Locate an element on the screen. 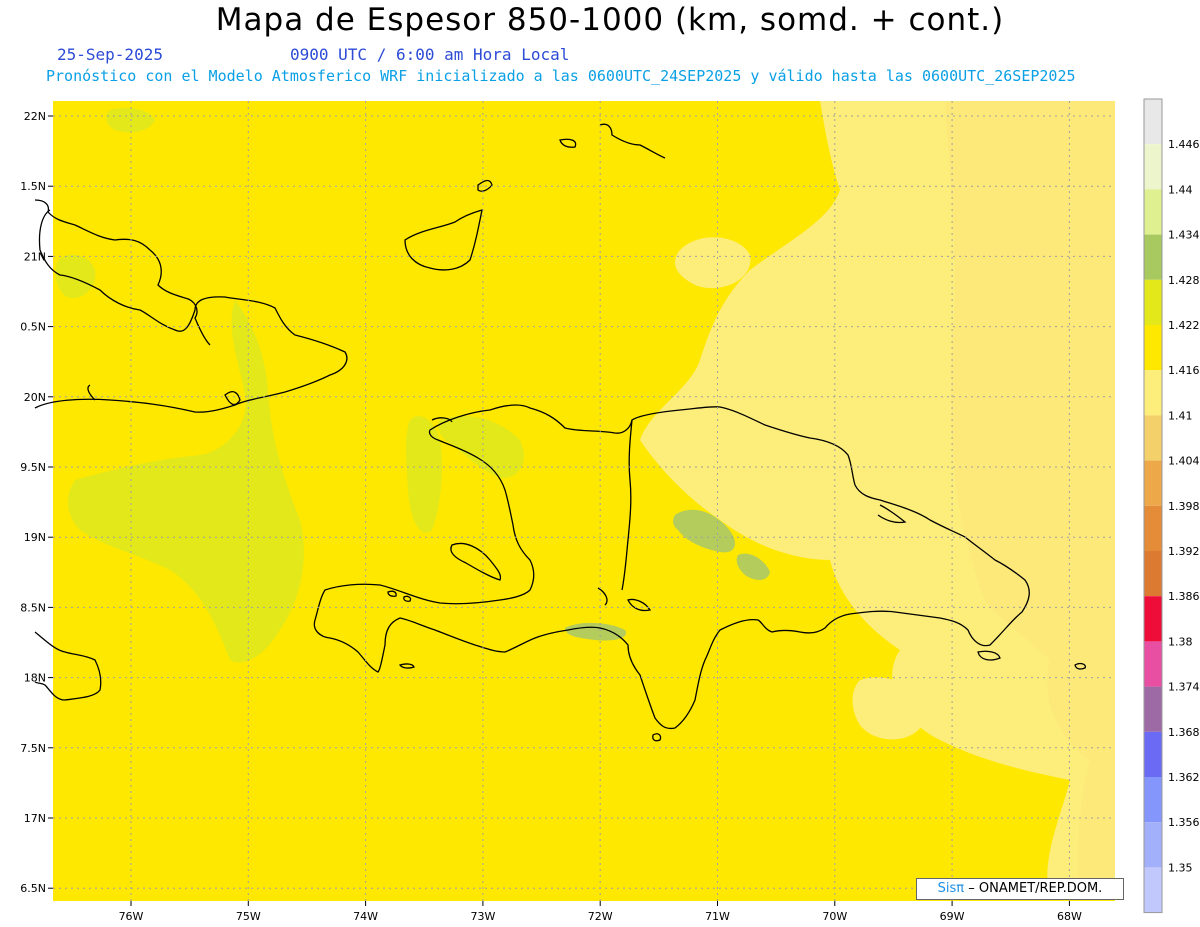 Image resolution: width=1200 pixels, height=927 pixels. colorbar-label: 1.362 is located at coordinates (1184, 777).